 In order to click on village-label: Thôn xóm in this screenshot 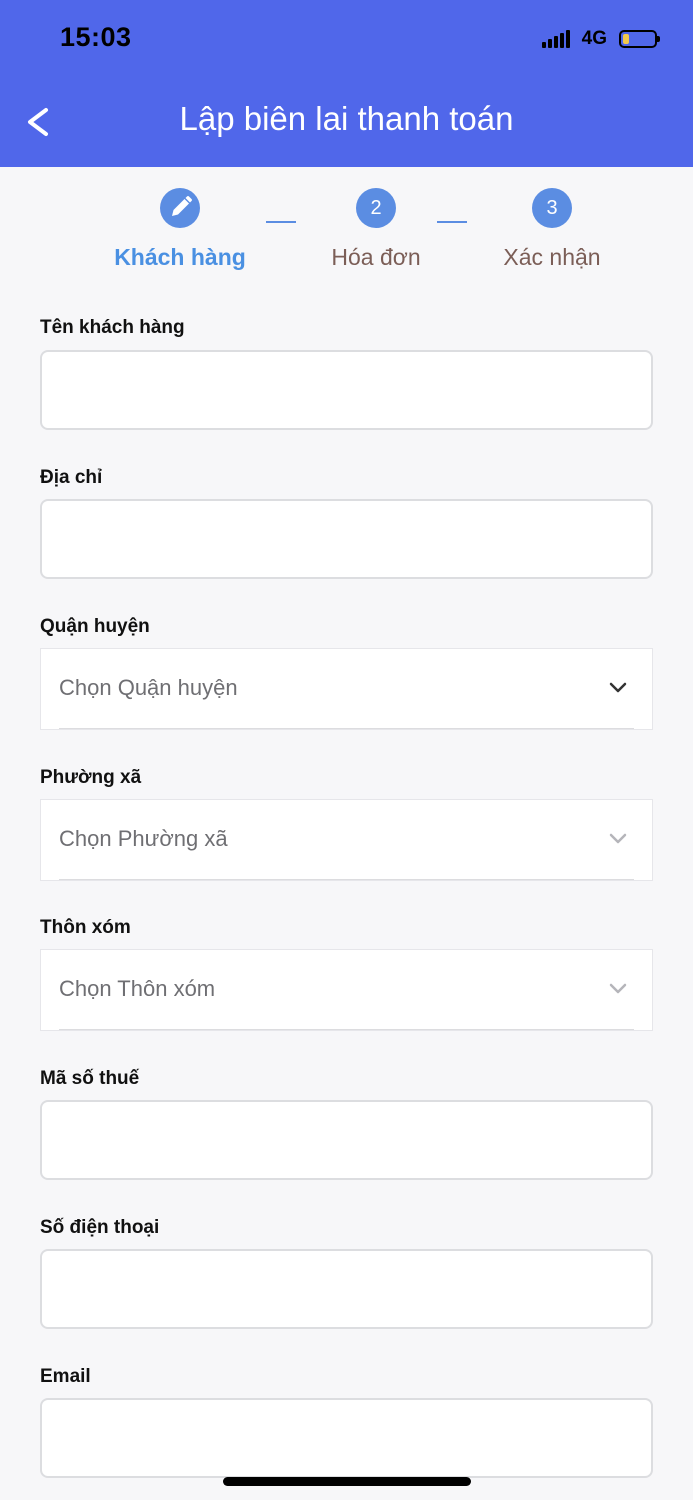, I will do `click(85, 927)`.